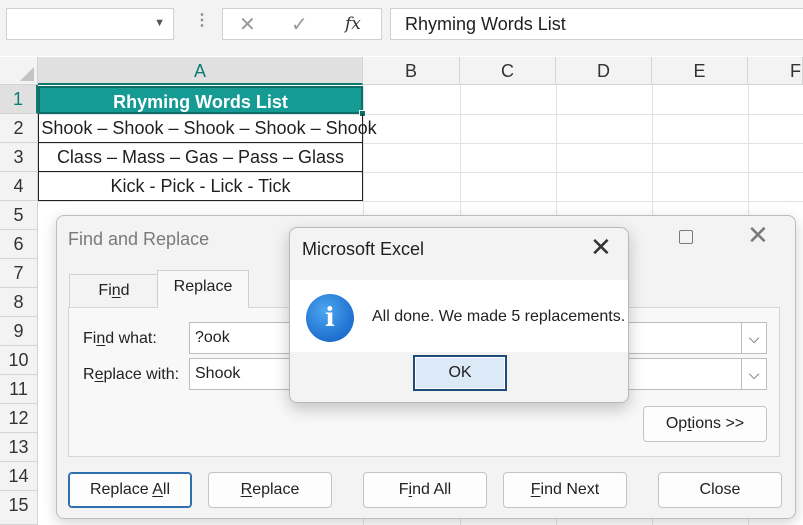  I want to click on row-header-15: 15, so click(19, 508).